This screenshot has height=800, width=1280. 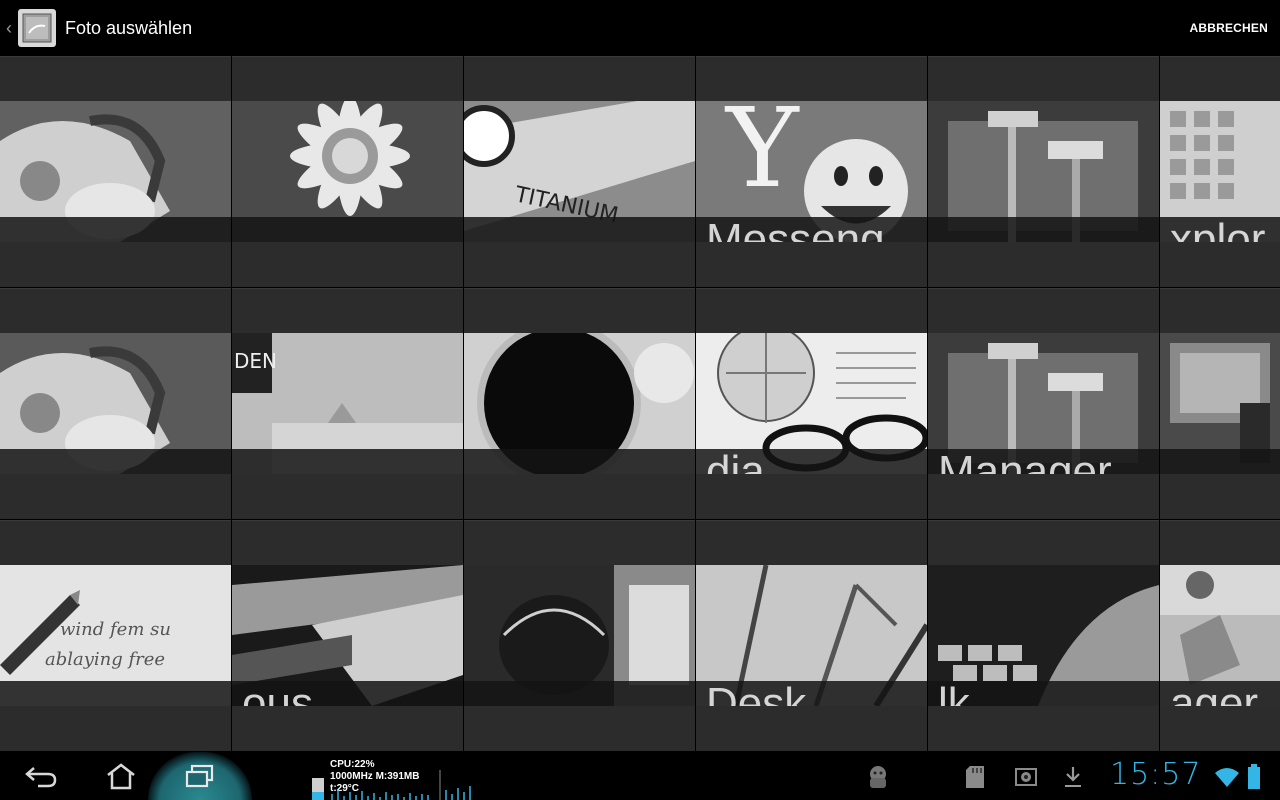 I want to click on photo-tile: lk, so click(x=1043, y=635).